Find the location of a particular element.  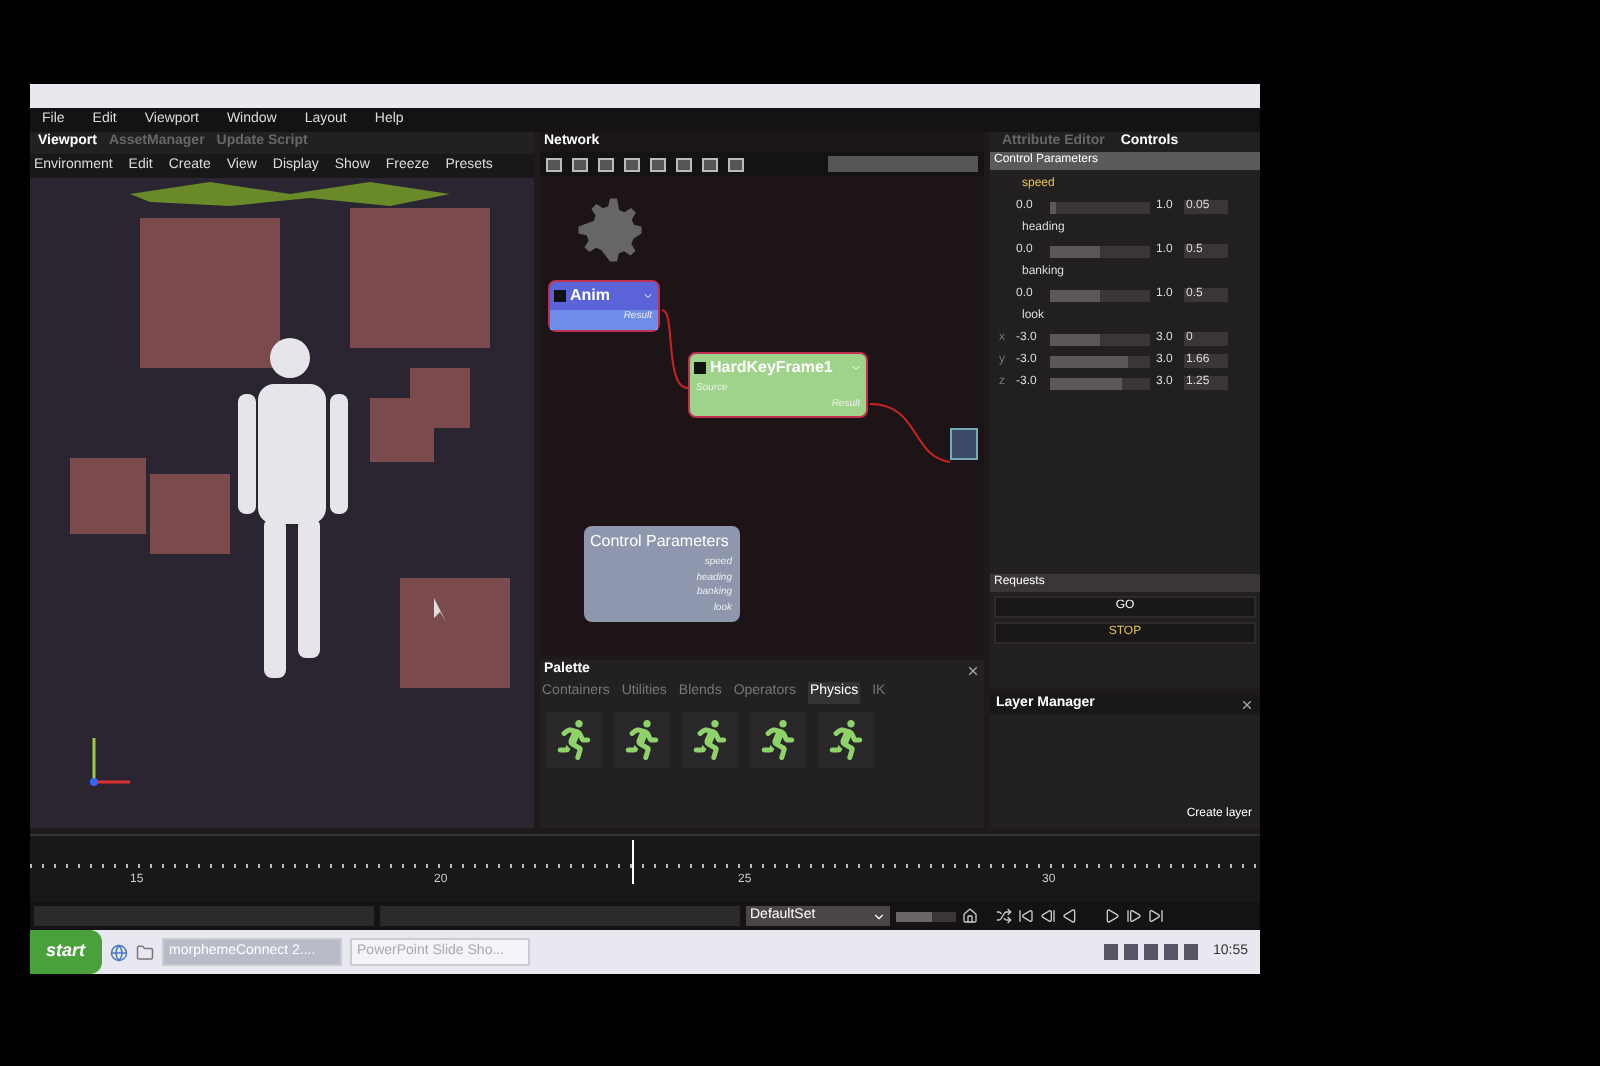

node-fragment is located at coordinates (964, 444).